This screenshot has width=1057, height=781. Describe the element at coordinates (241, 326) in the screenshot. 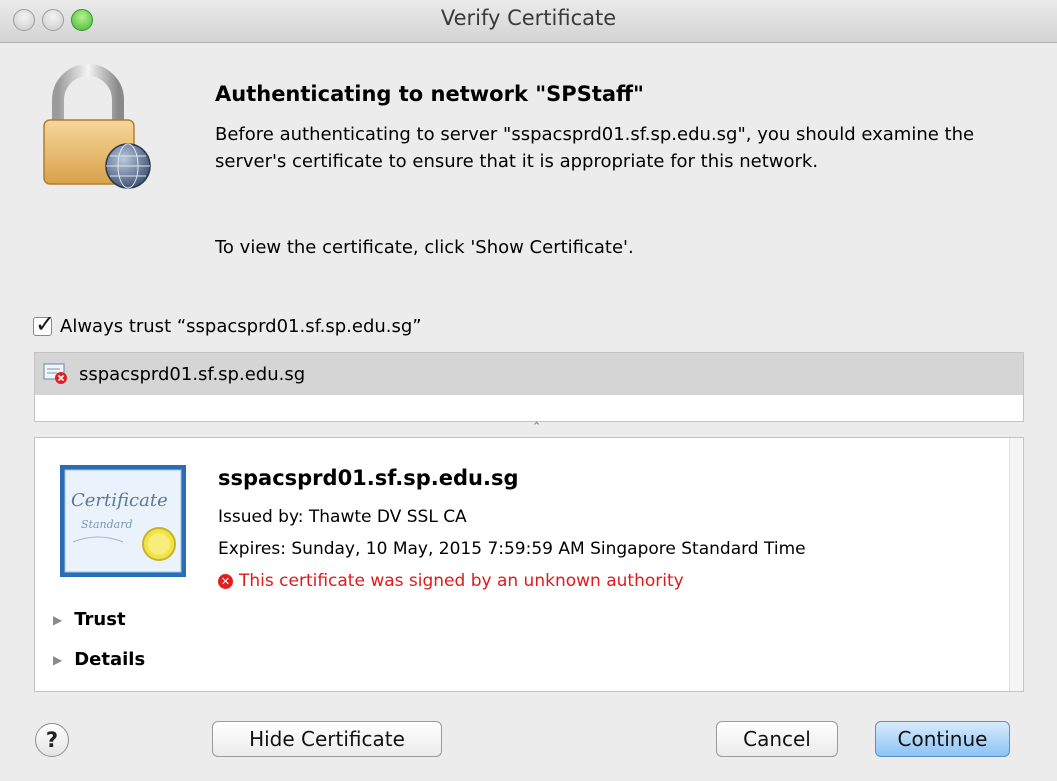

I see `always-trust-label: Always trust “sspacsprd01.sf.sp.edu.sg”` at that location.